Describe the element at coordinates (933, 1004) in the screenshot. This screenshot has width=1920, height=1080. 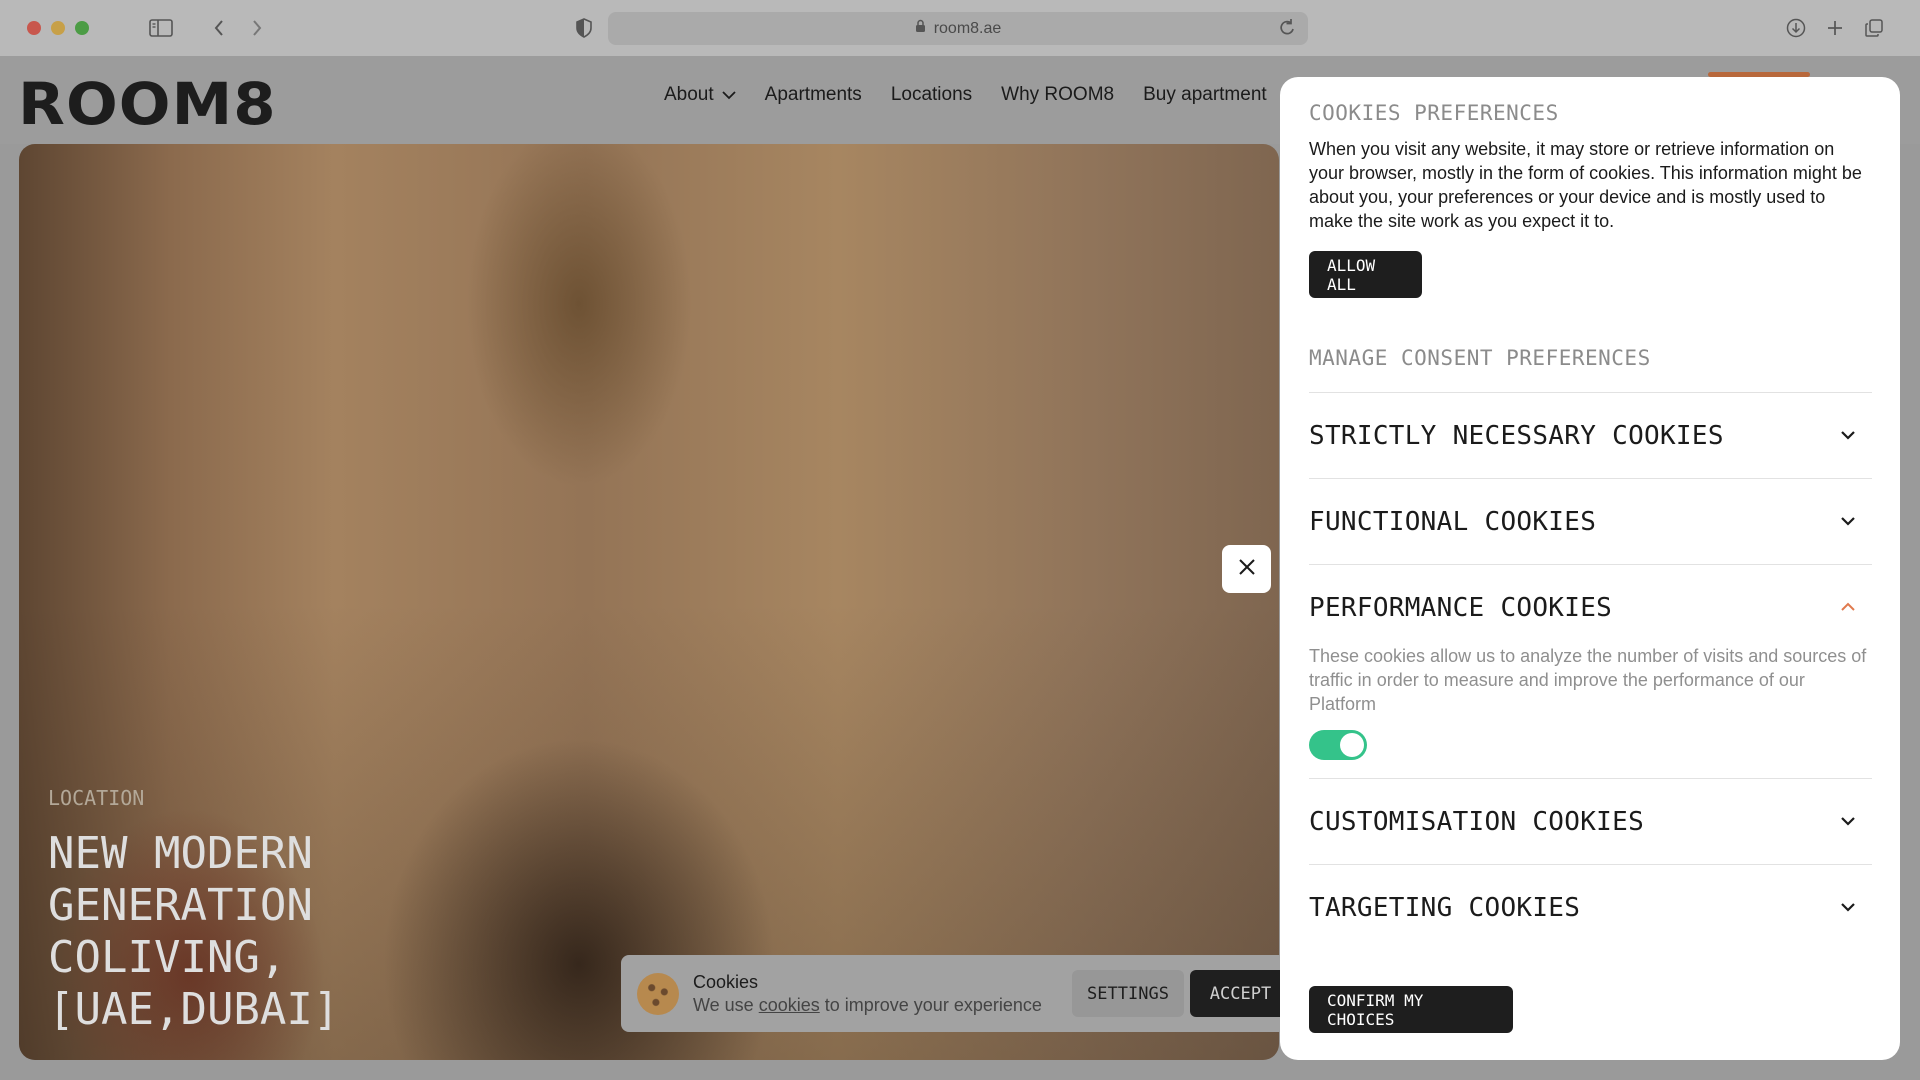
I see `cookie-bar-text-suffix: to improve your experience` at that location.